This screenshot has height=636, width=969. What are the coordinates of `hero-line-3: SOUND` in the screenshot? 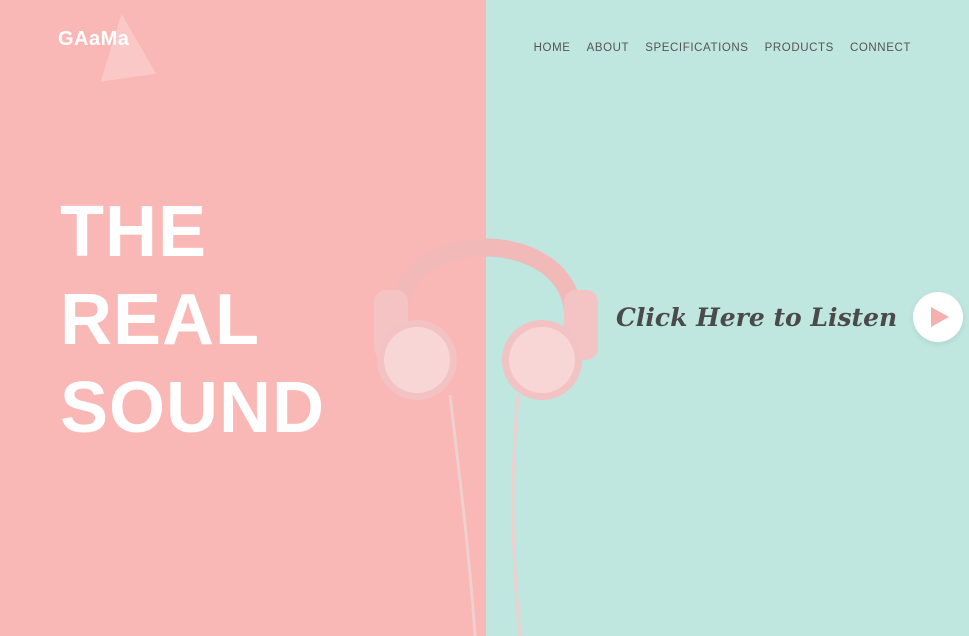 It's located at (193, 408).